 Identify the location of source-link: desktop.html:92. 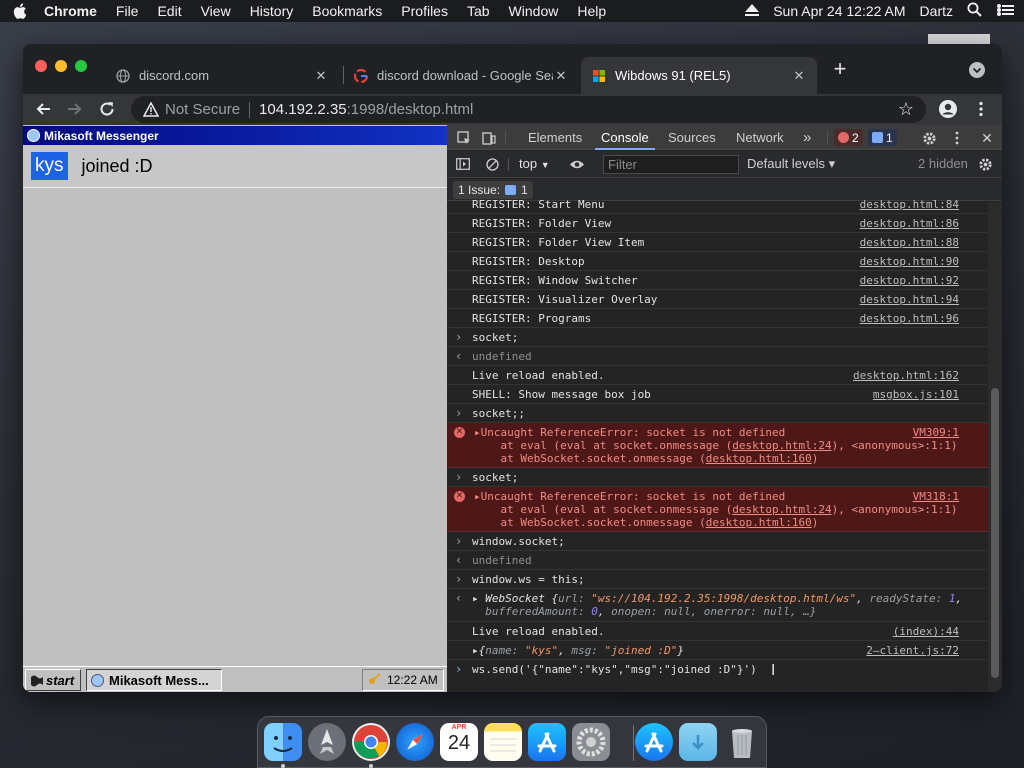
(909, 280).